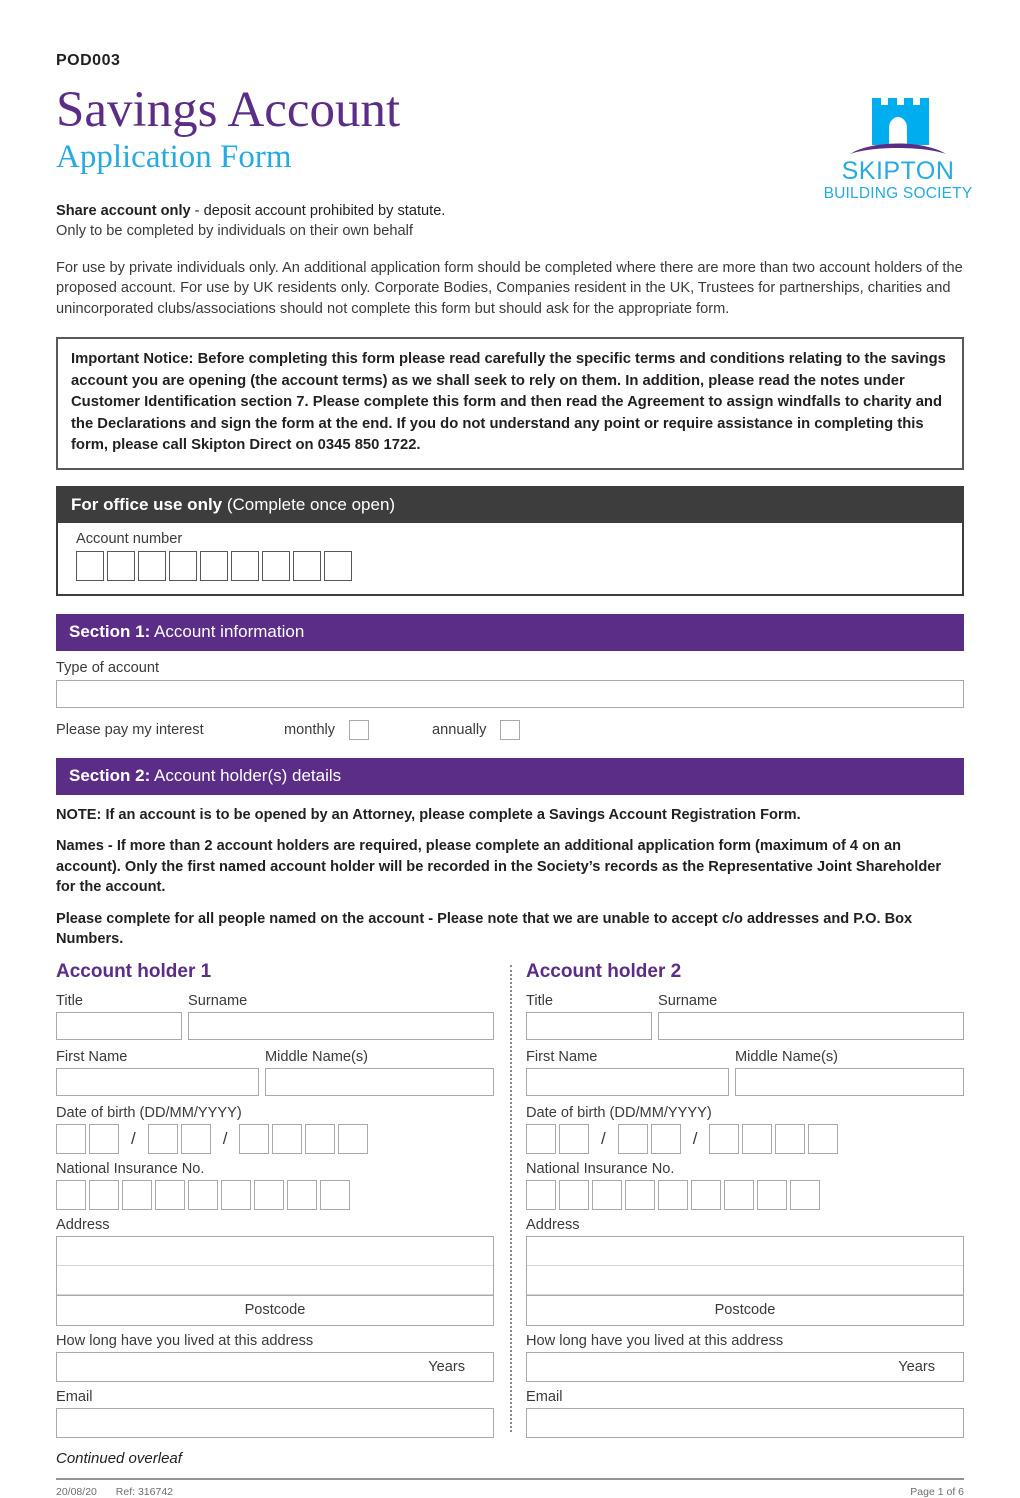 Image resolution: width=1020 pixels, height=1498 pixels. I want to click on interest-annually-checkbox, so click(510, 729).